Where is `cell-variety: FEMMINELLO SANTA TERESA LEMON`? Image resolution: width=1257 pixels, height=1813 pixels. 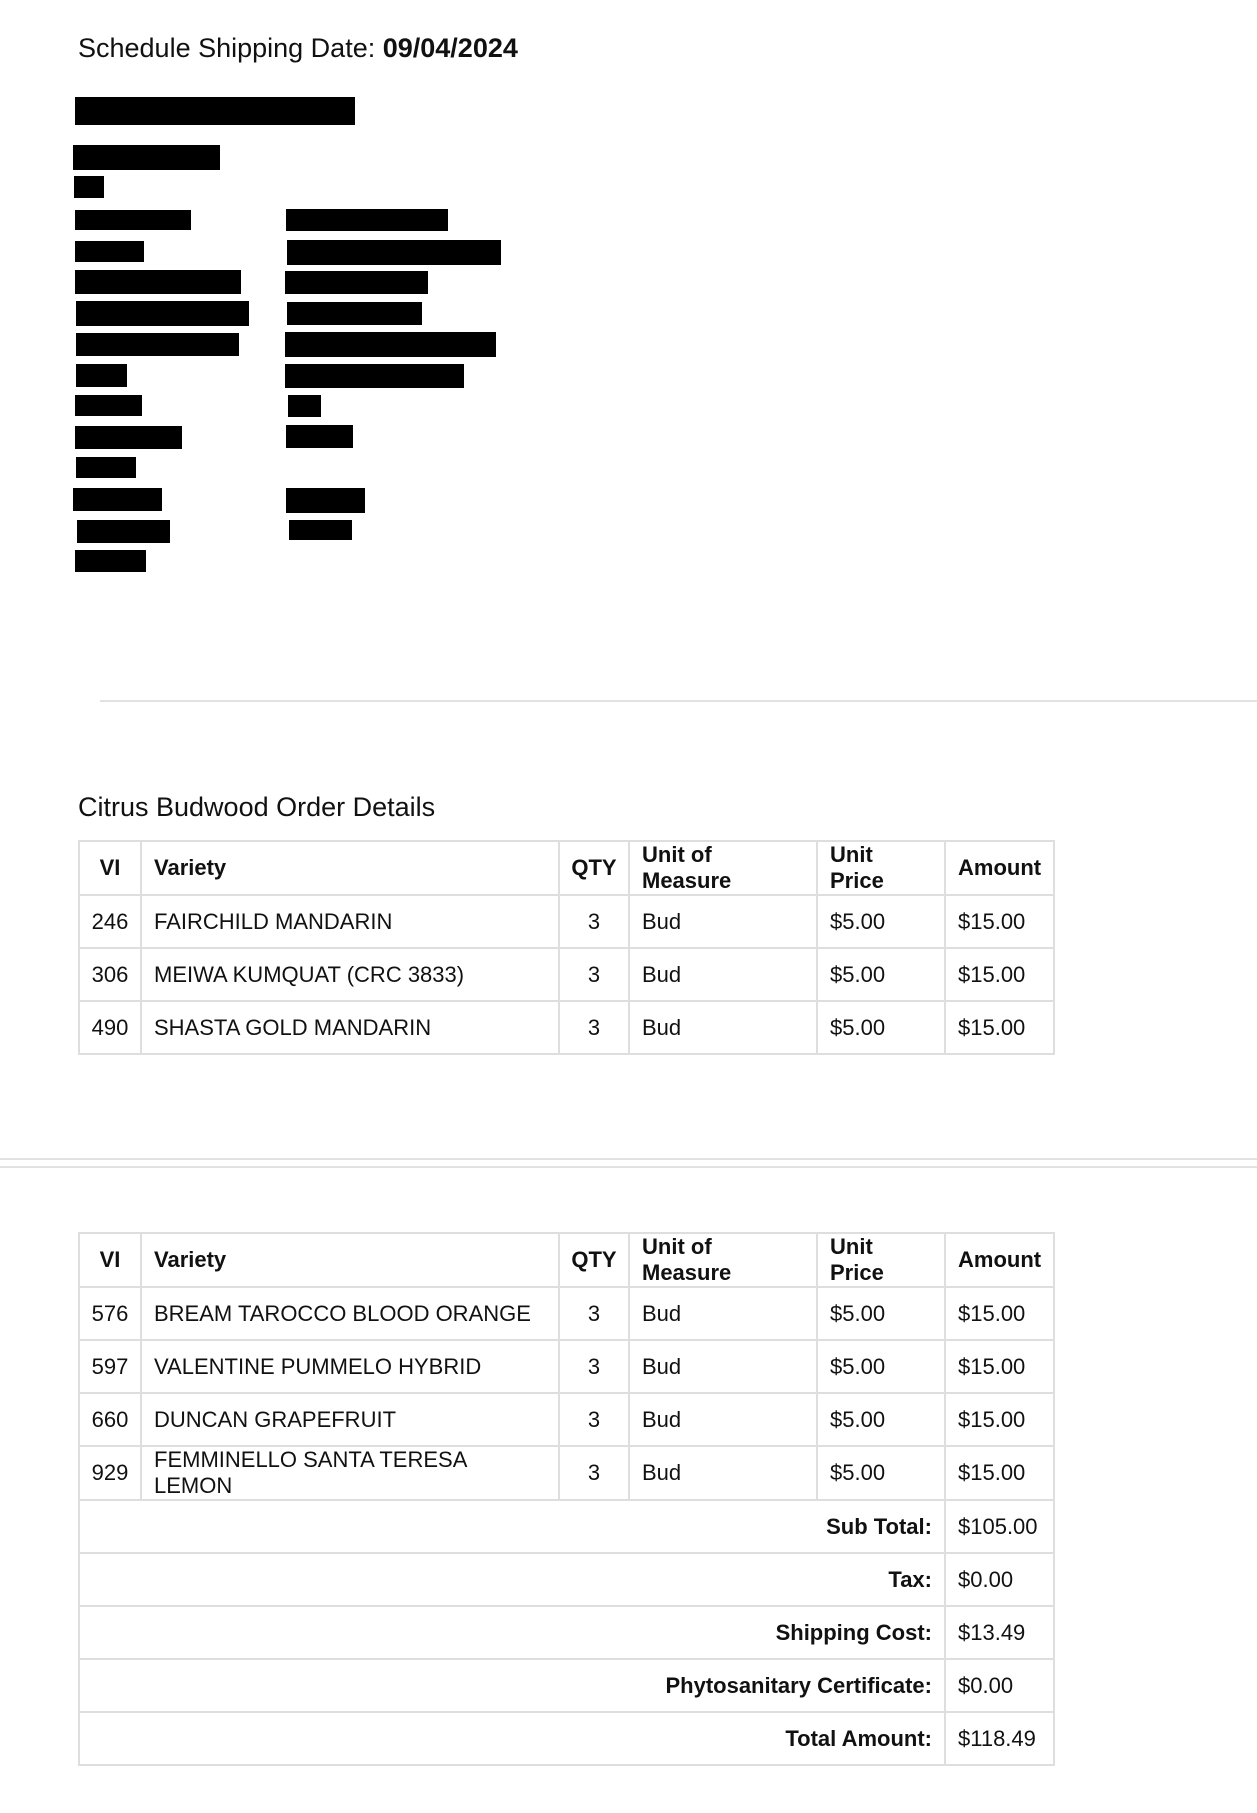
cell-variety: FEMMINELLO SANTA TERESA LEMON is located at coordinates (350, 1473).